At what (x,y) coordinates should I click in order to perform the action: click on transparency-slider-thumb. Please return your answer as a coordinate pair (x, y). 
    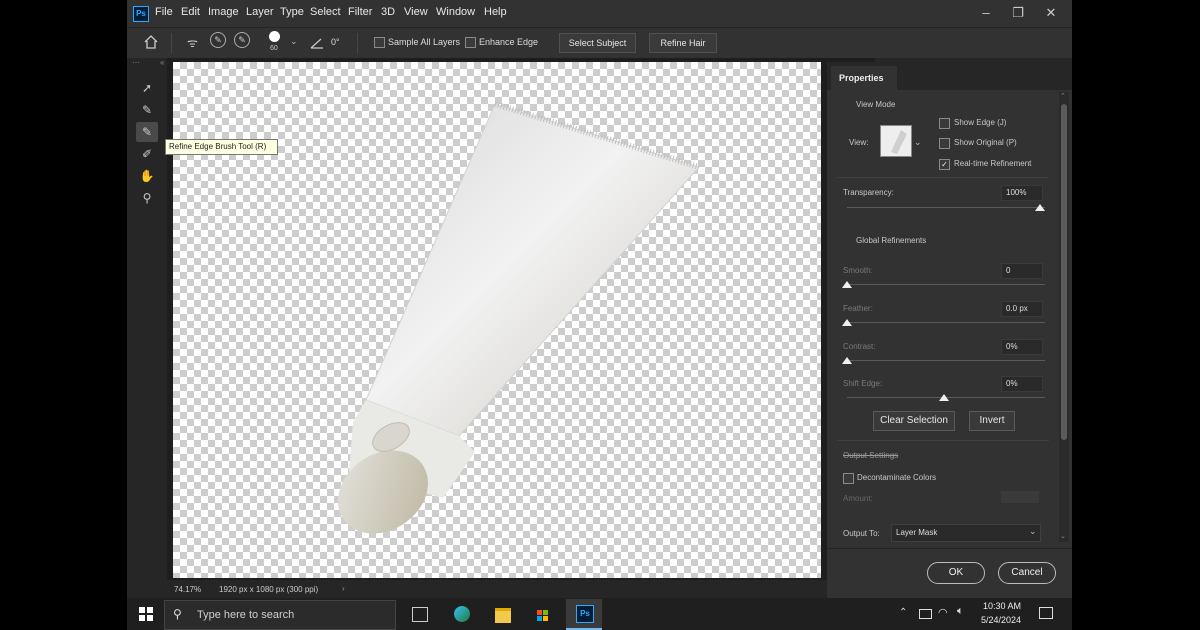
    Looking at the image, I should click on (1040, 207).